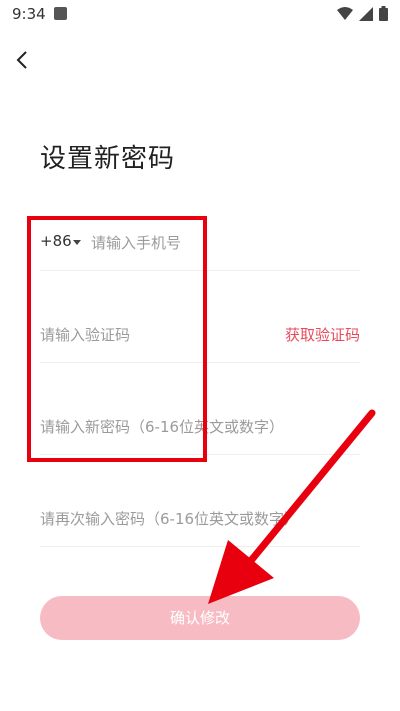 The width and height of the screenshot is (400, 711). Describe the element at coordinates (200, 14) in the screenshot. I see `status-bar: 9:34` at that location.